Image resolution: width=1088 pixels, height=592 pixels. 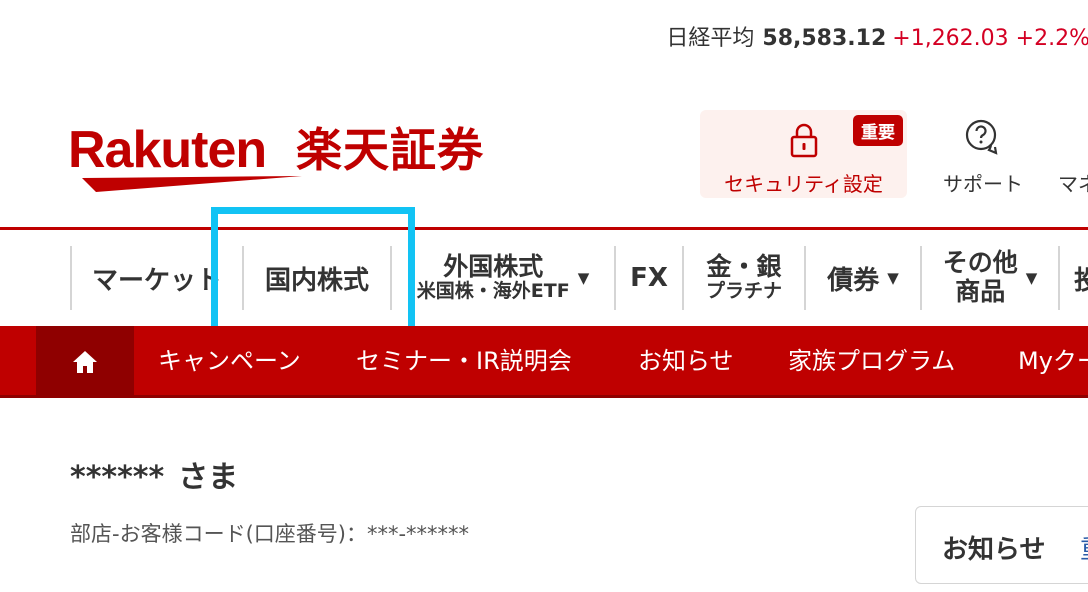 I want to click on ticker-percent: +2.2%, so click(x=1051, y=38).